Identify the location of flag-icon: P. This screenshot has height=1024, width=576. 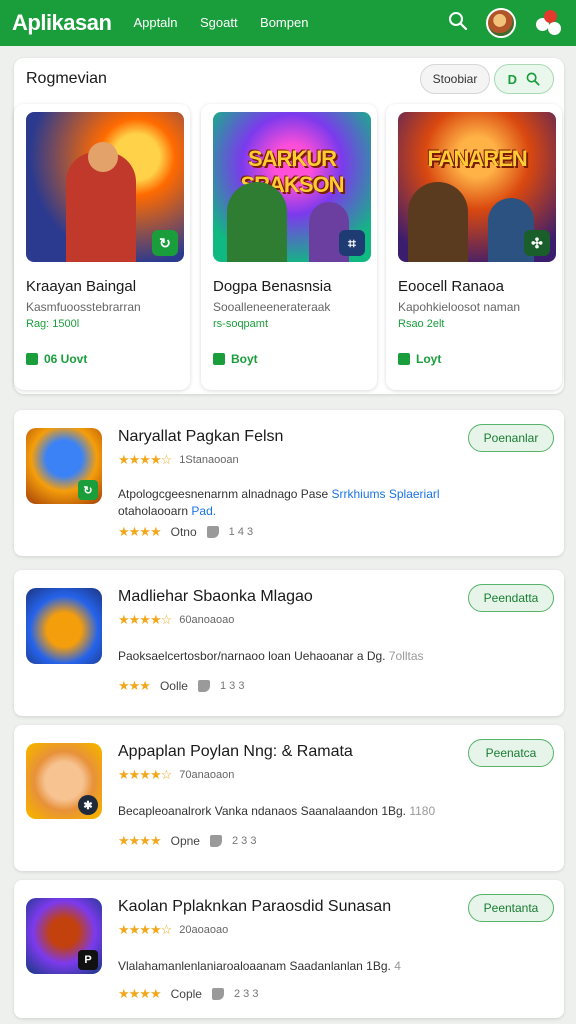
(88, 960).